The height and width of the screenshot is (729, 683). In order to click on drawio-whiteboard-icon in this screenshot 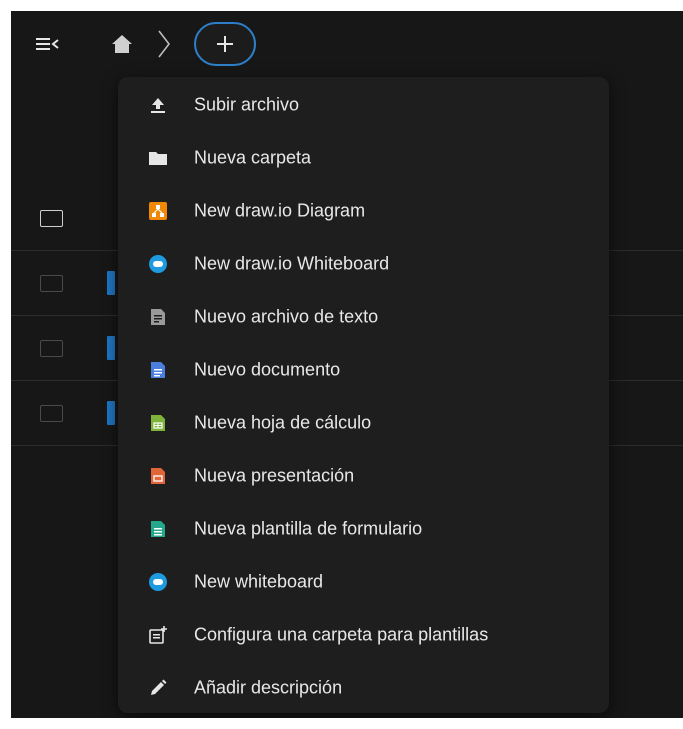, I will do `click(158, 264)`.